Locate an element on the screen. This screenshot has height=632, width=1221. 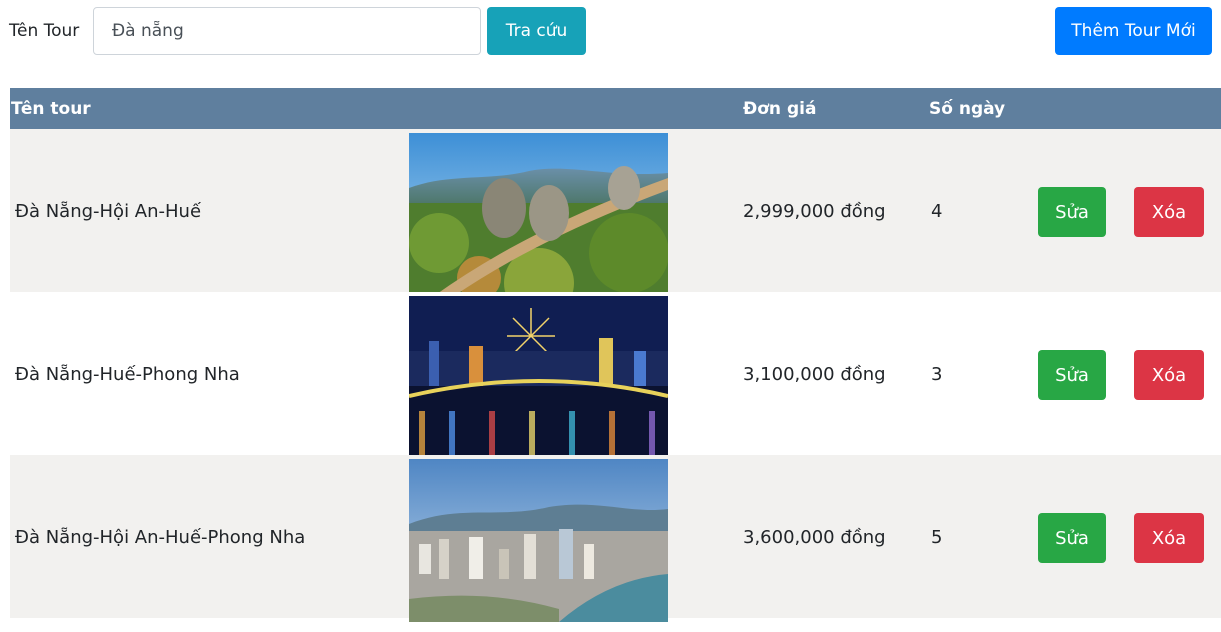
golden-bridge-hands-photo is located at coordinates (538, 214).